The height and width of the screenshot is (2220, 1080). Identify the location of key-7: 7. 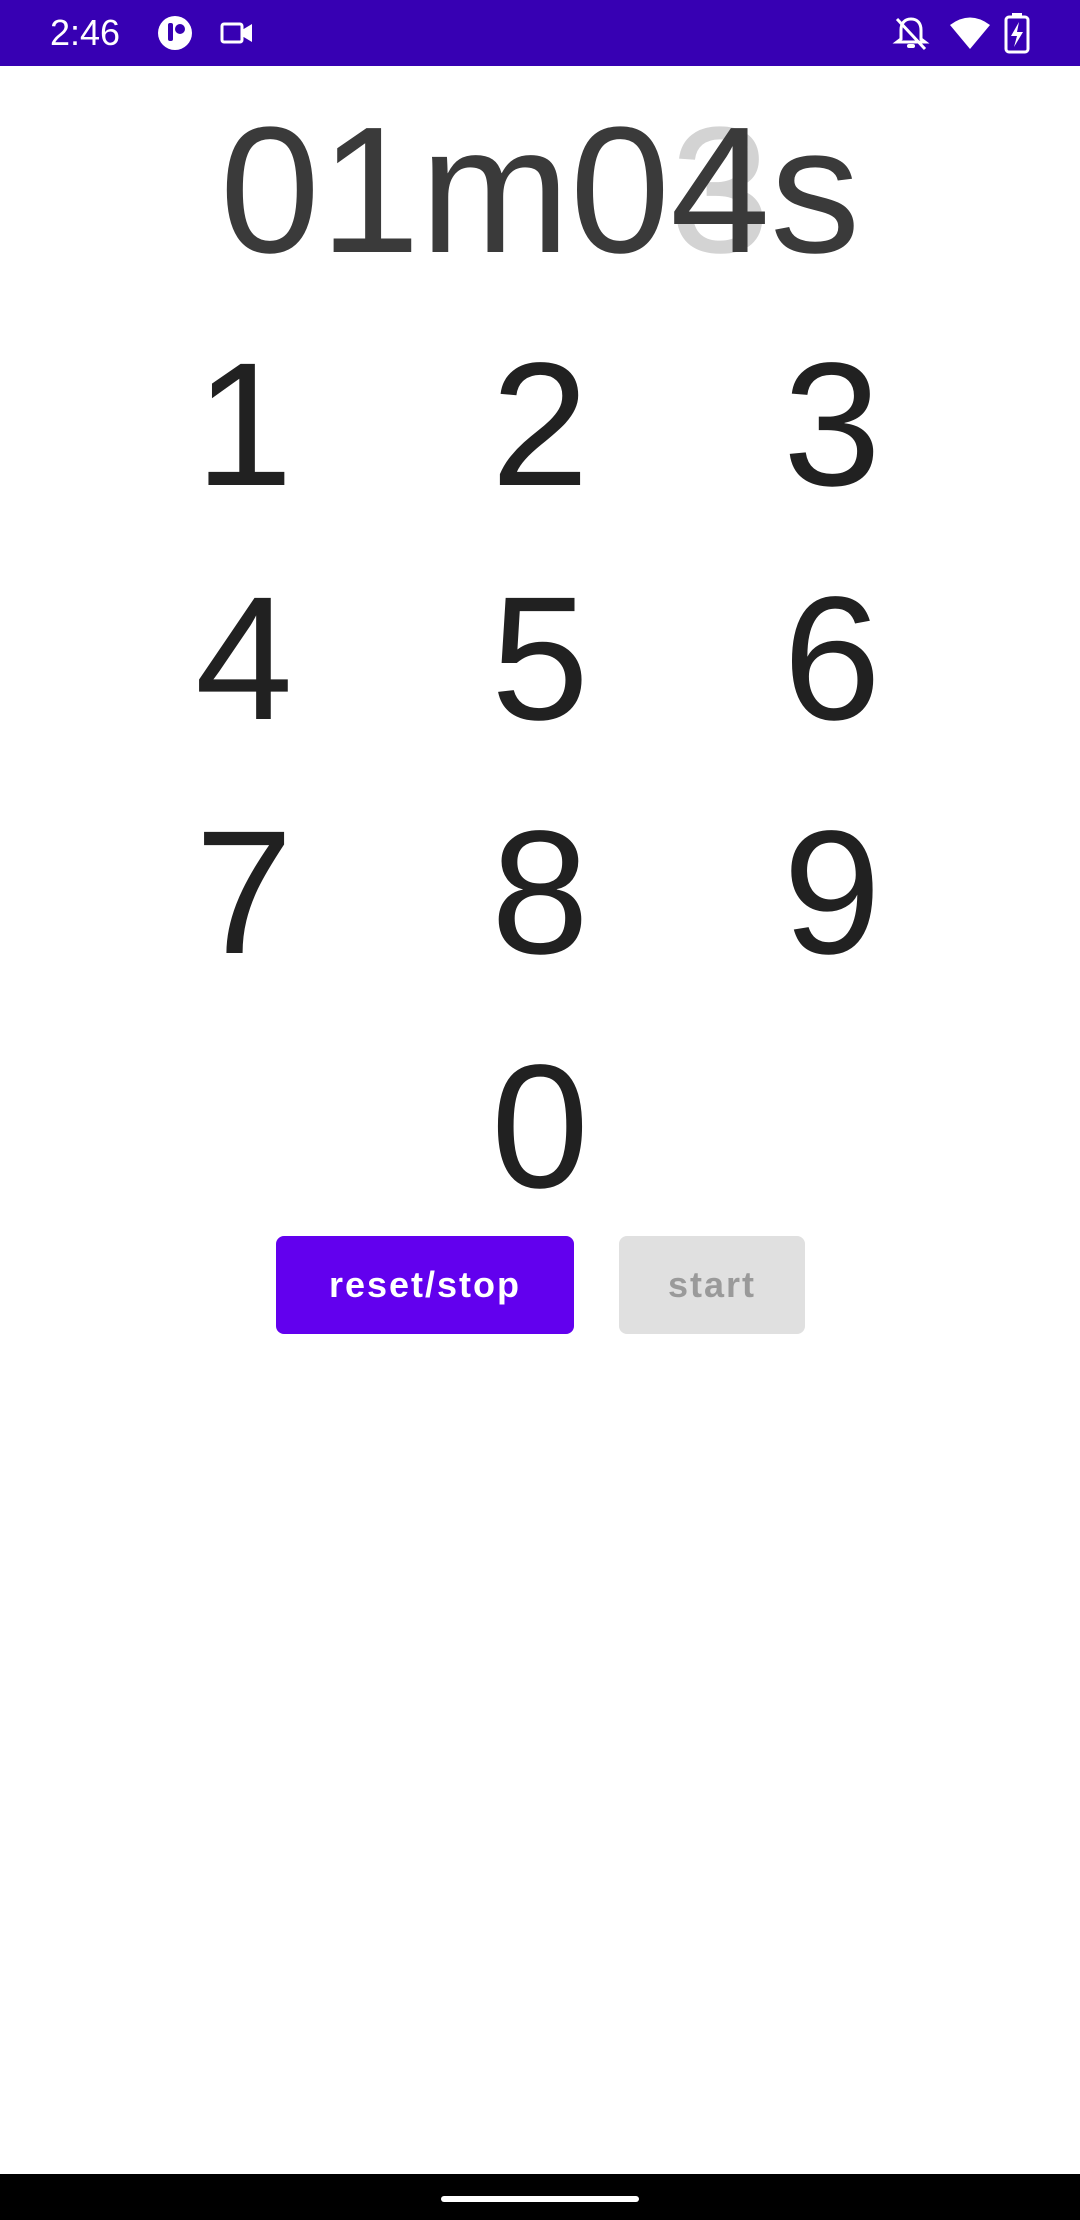
(244, 893).